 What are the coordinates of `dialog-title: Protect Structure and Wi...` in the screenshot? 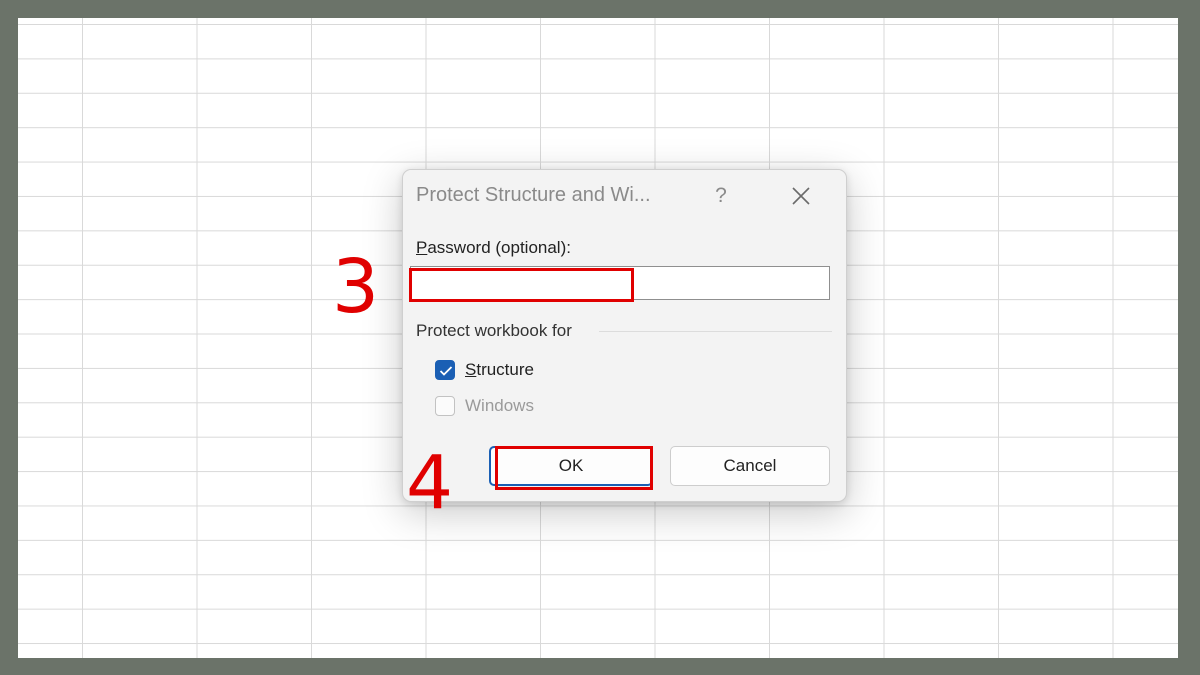 It's located at (533, 195).